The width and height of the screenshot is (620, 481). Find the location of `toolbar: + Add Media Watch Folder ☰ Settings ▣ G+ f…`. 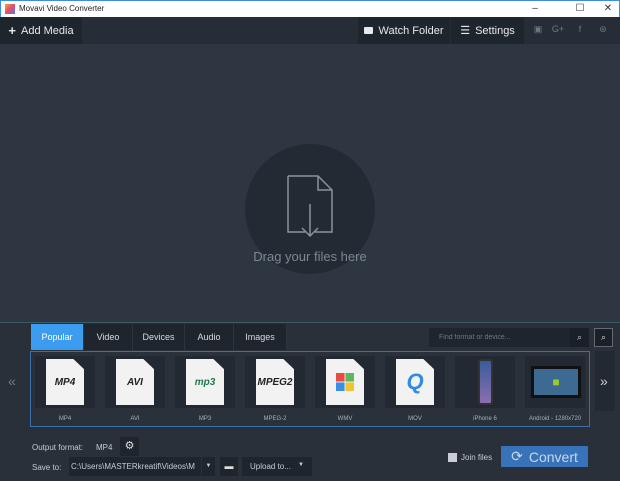

toolbar: + Add Media Watch Folder ☰ Settings ▣ G+ f… is located at coordinates (310, 30).